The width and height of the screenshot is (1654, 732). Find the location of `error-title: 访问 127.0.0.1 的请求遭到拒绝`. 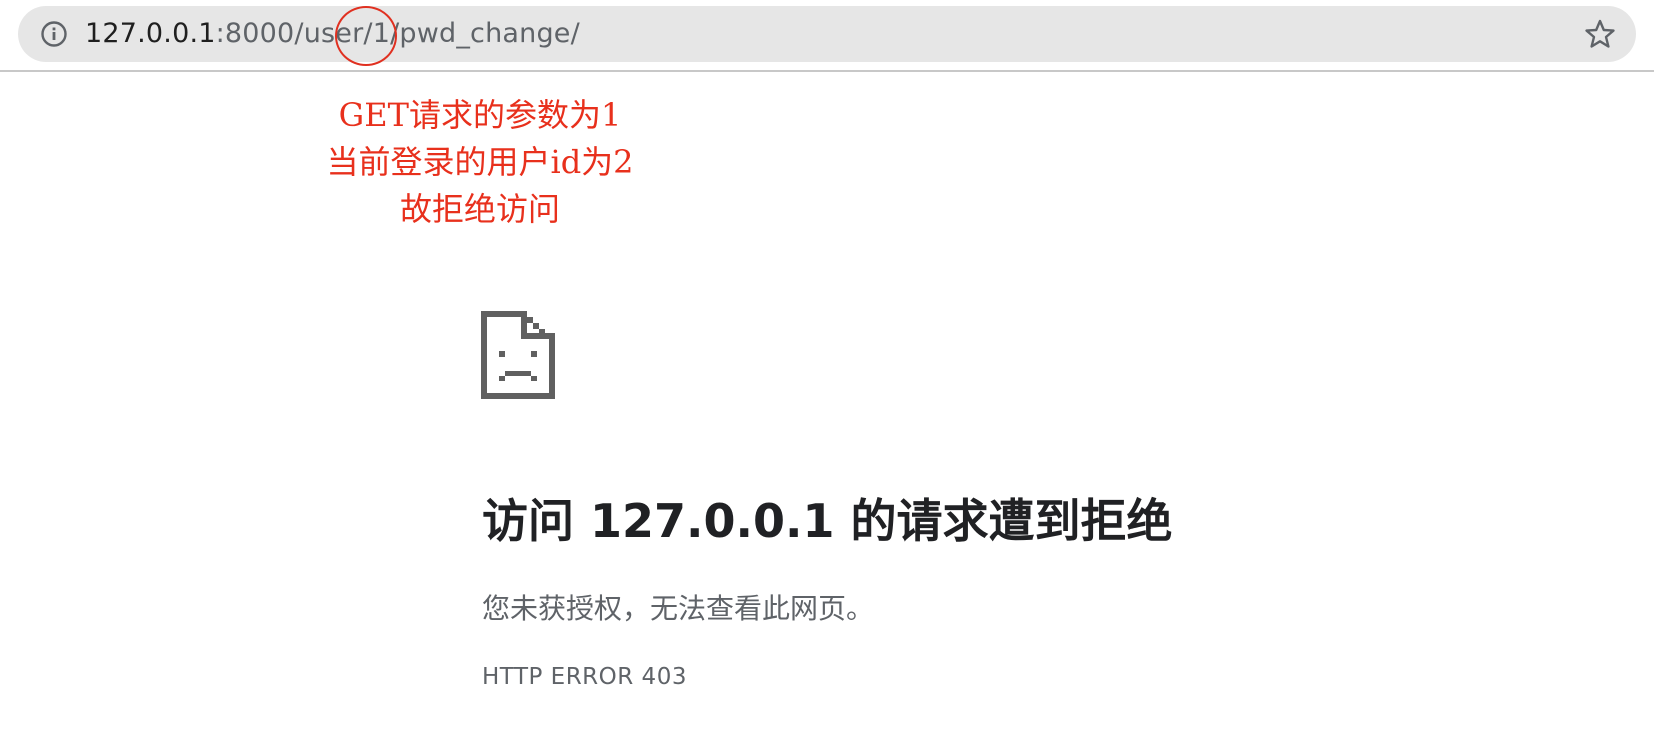

error-title: 访问 127.0.0.1 的请求遭到拒绝 is located at coordinates (827, 521).